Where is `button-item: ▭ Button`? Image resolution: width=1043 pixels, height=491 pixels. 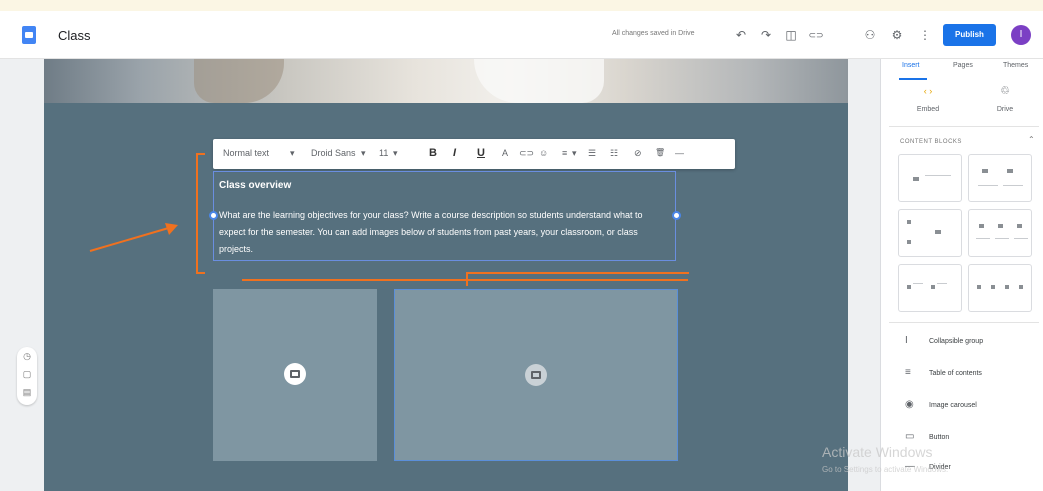 button-item: ▭ Button is located at coordinates (927, 436).